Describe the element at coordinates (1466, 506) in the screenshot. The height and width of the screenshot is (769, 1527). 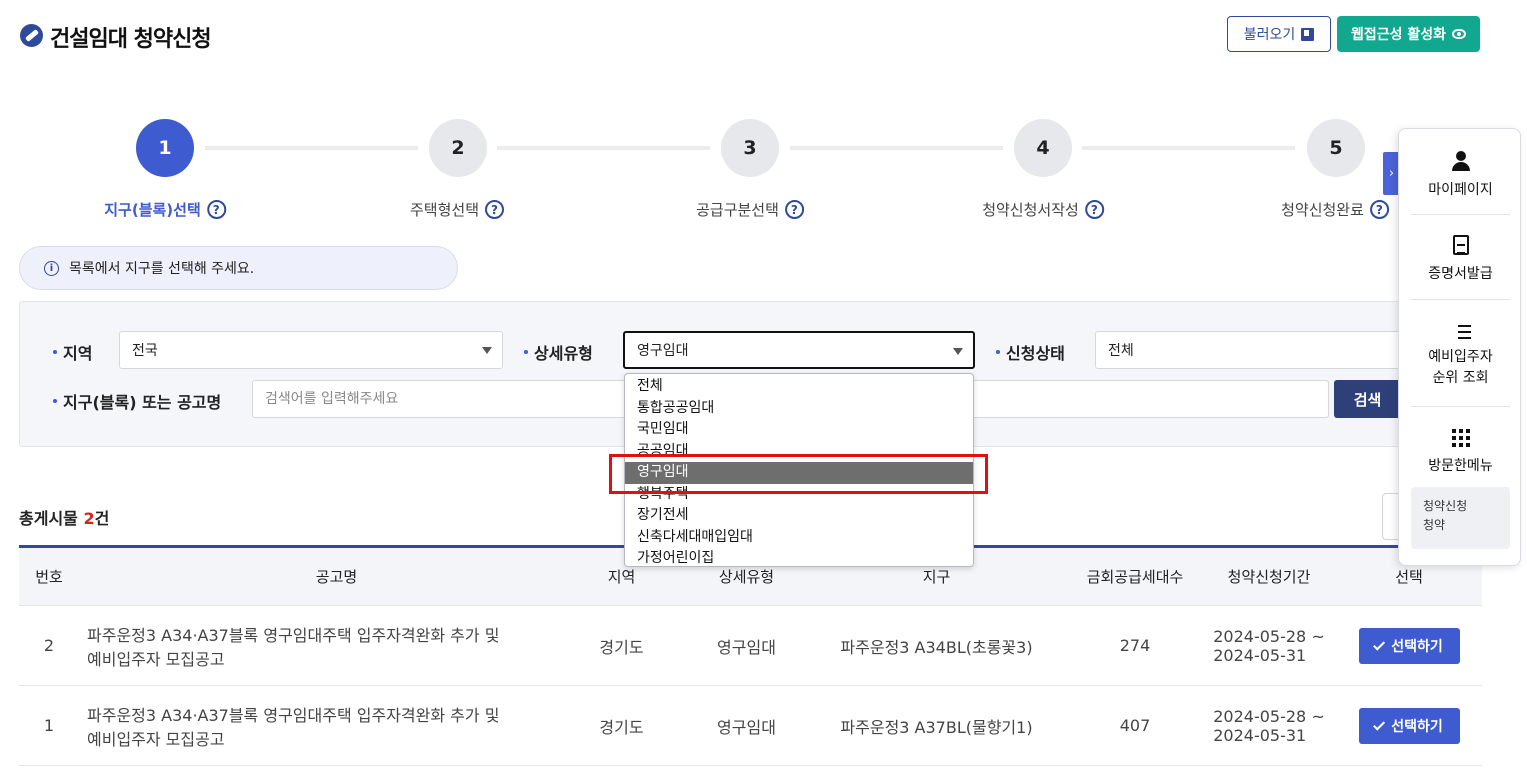
I see `visited-menu-item: 청약신청` at that location.